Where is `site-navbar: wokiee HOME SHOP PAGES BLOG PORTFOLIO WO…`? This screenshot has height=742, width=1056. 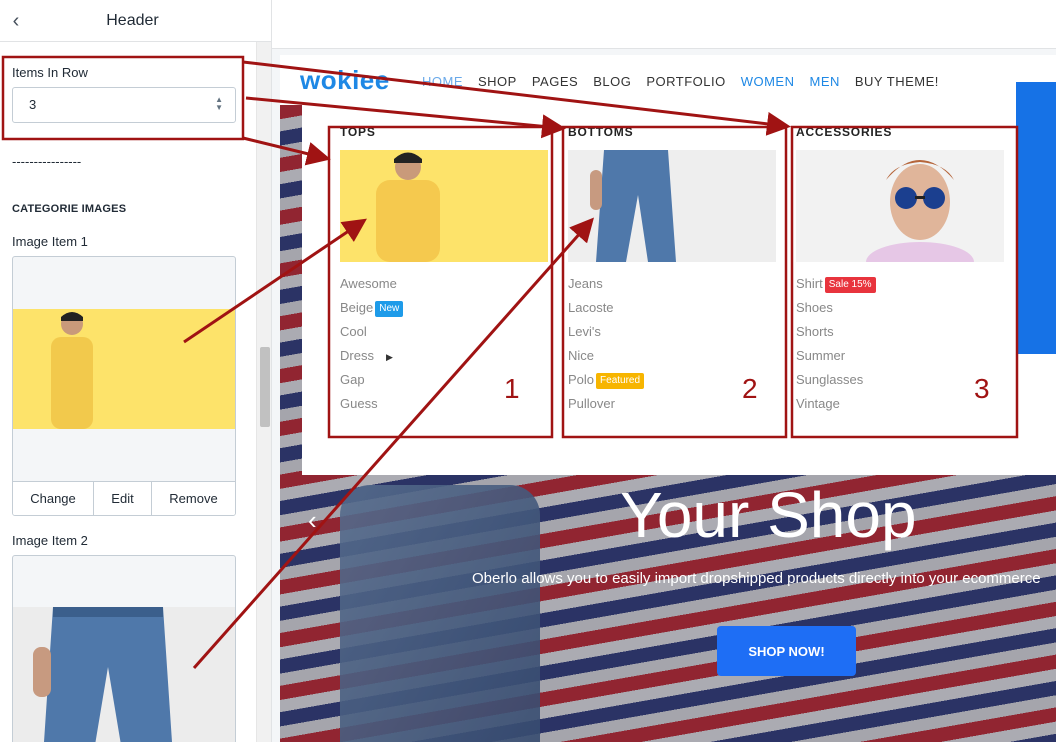
site-navbar: wokiee HOME SHOP PAGES BLOG PORTFOLIO WO… is located at coordinates (668, 80).